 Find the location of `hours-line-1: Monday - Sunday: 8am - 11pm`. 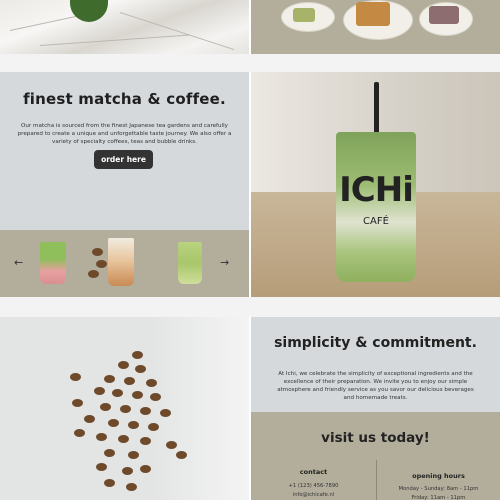

hours-line-1: Monday - Sunday: 8am - 11pm is located at coordinates (438, 489).